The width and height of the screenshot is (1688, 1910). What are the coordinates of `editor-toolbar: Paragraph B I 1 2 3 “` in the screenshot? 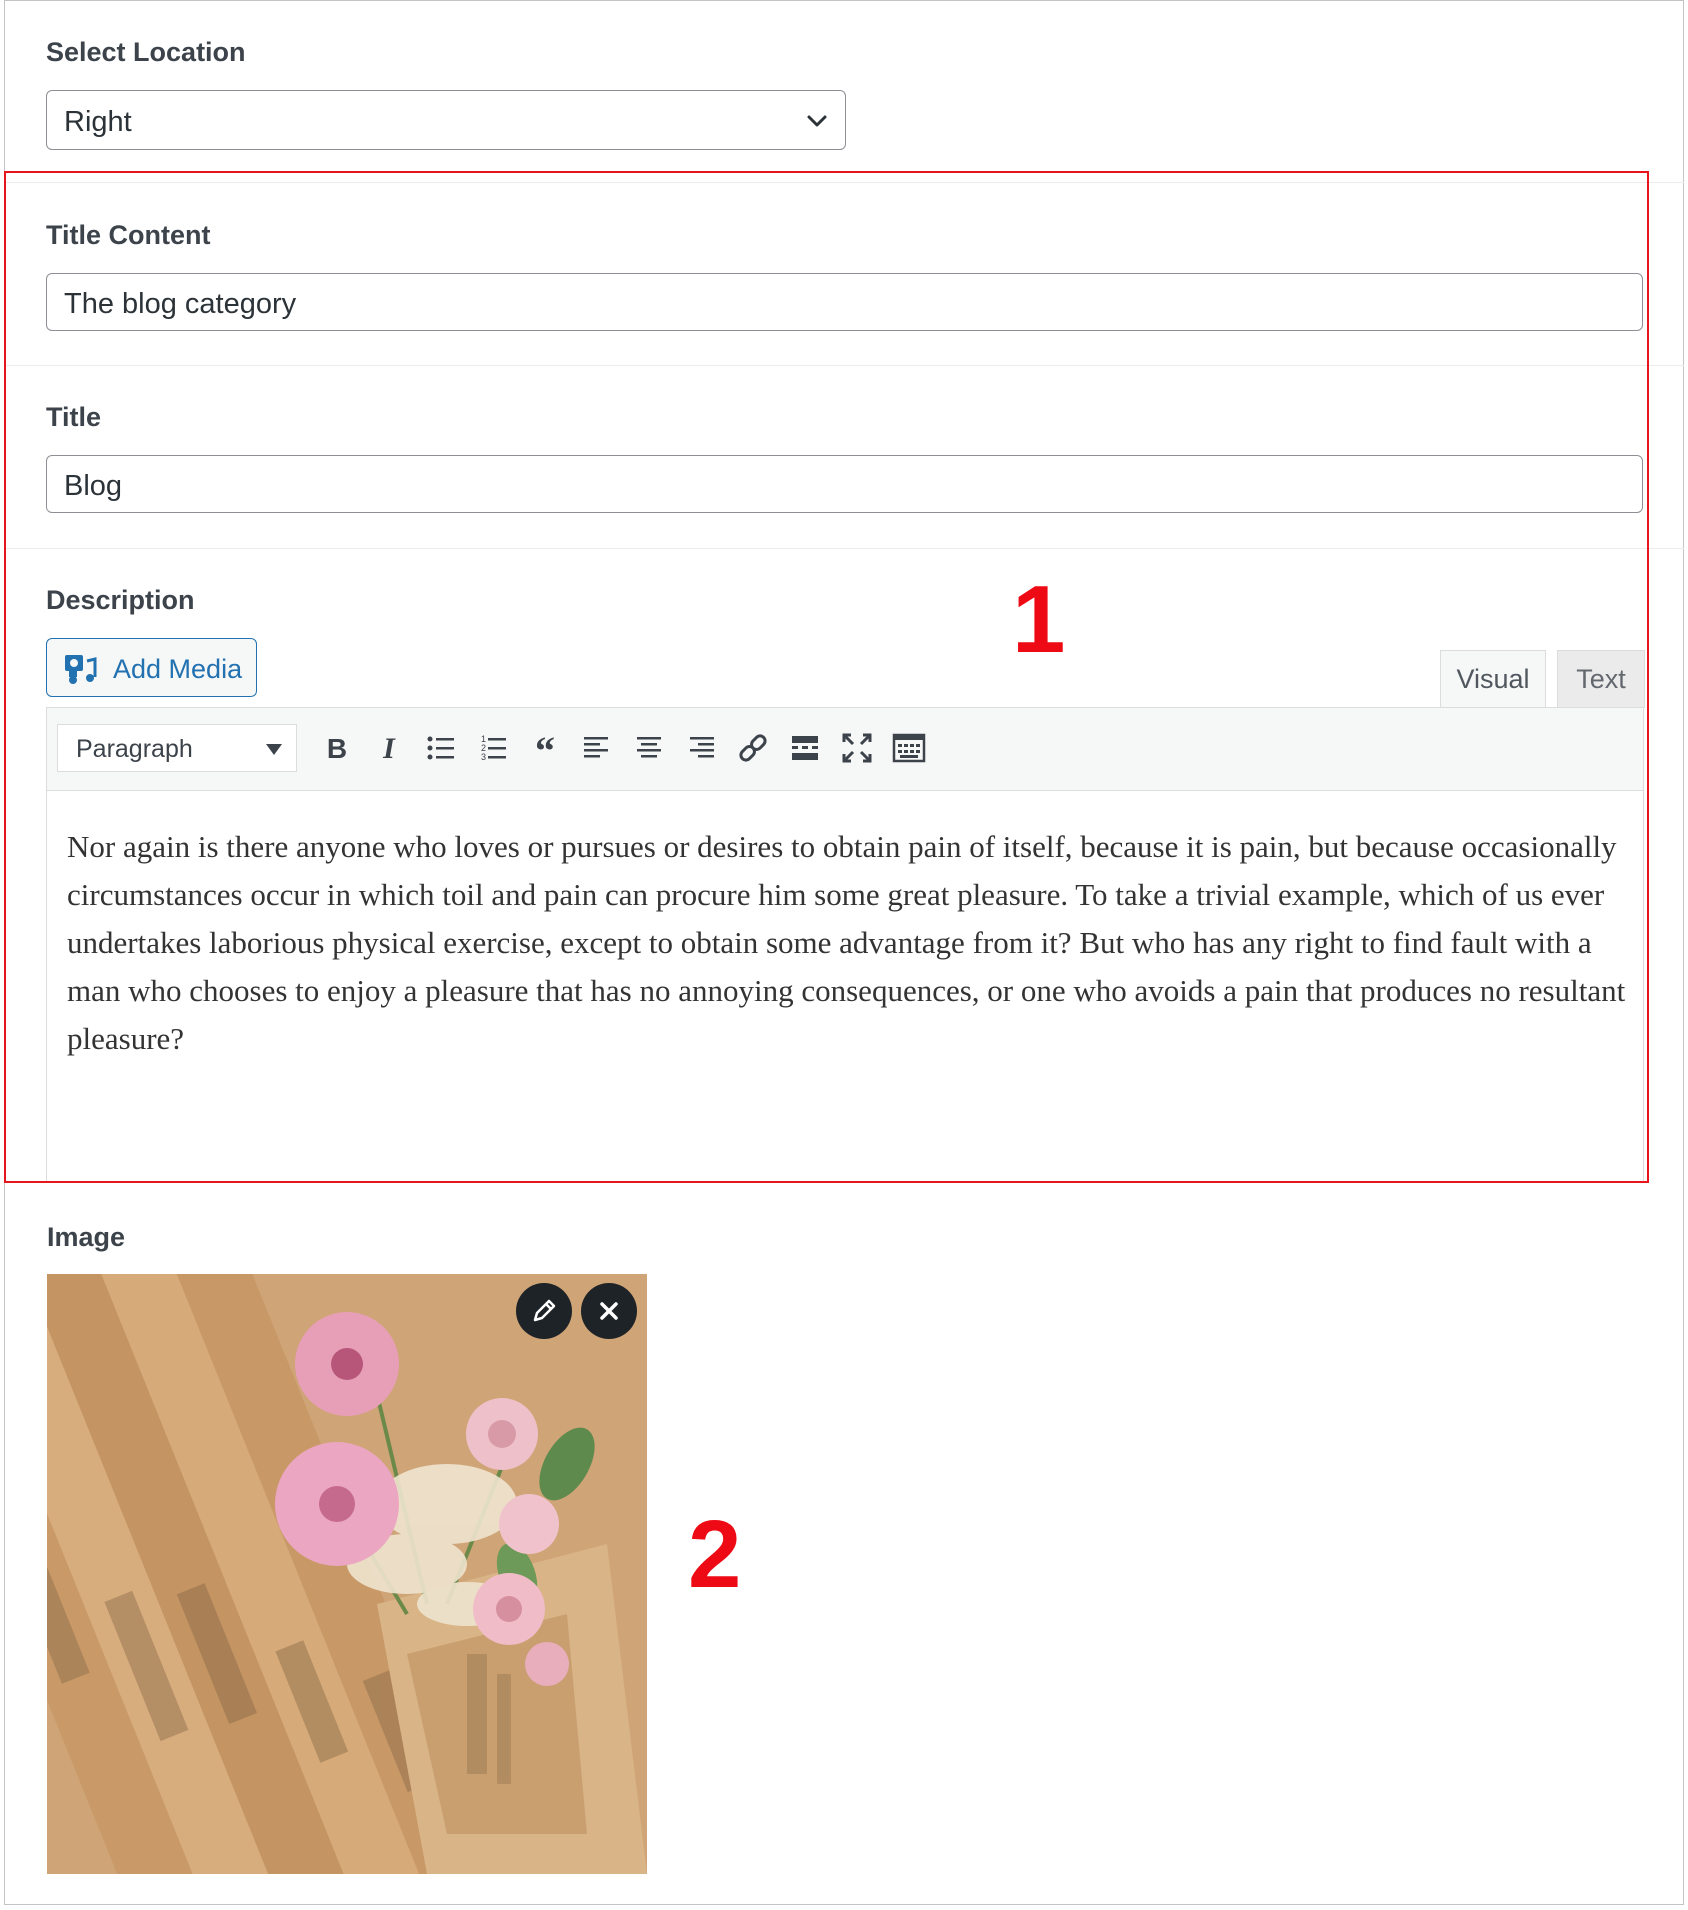 It's located at (845, 749).